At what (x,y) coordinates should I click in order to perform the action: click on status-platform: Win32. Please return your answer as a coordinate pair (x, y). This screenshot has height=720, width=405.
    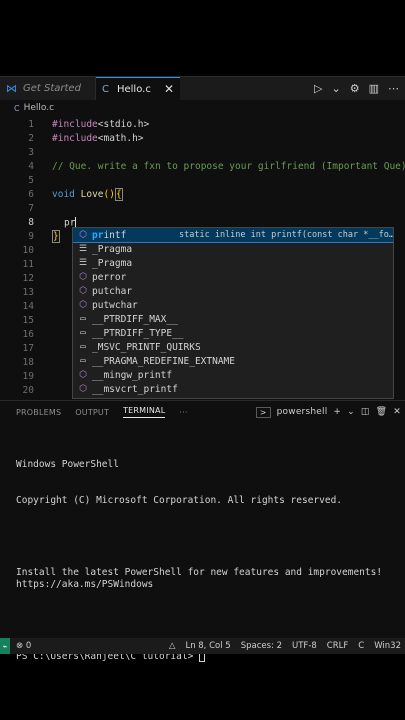
    Looking at the image, I should click on (387, 646).